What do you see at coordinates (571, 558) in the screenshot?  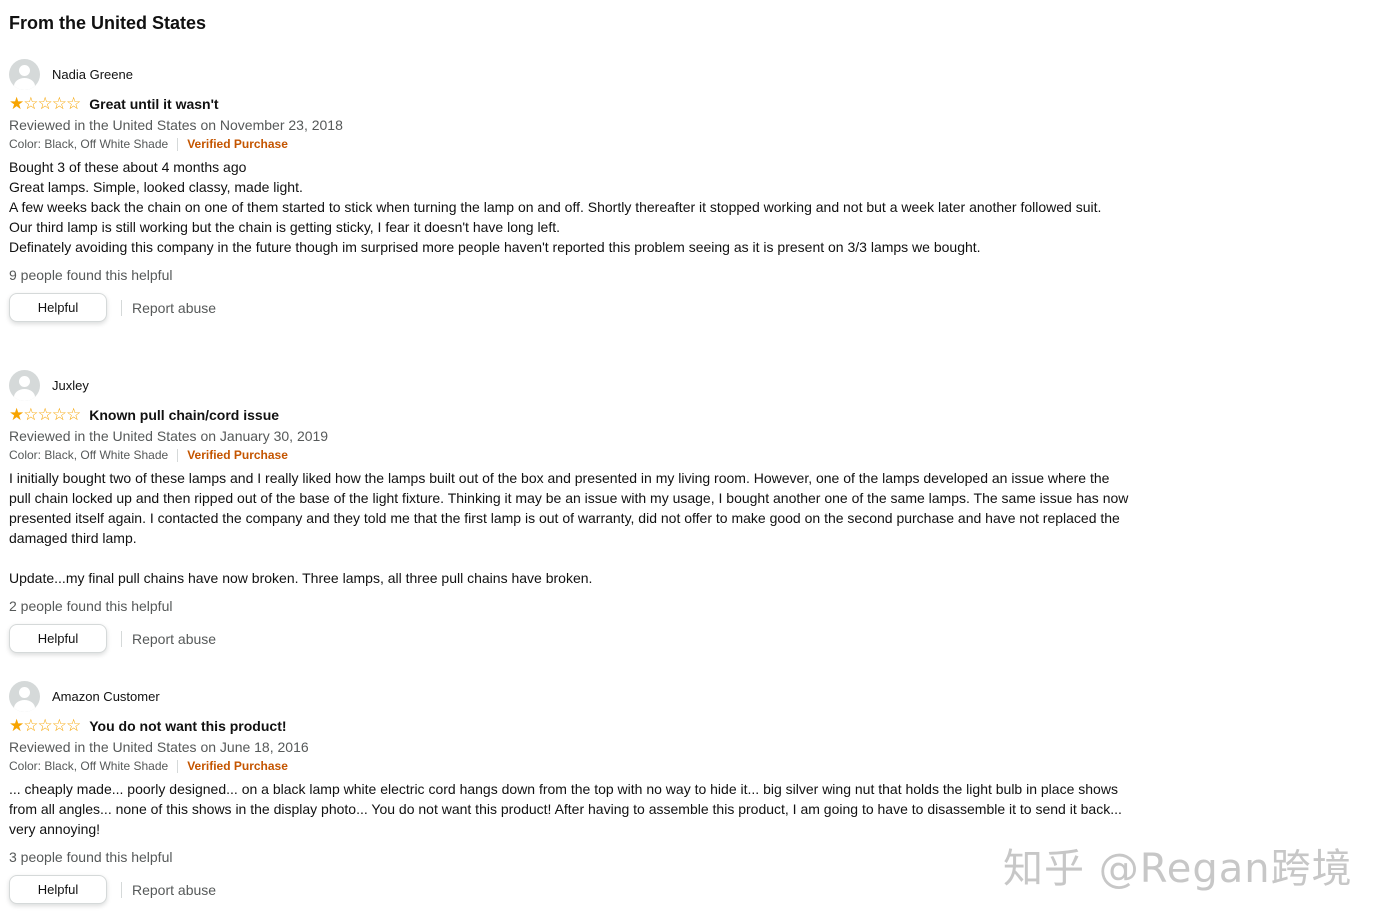 I see `review-body-line` at bounding box center [571, 558].